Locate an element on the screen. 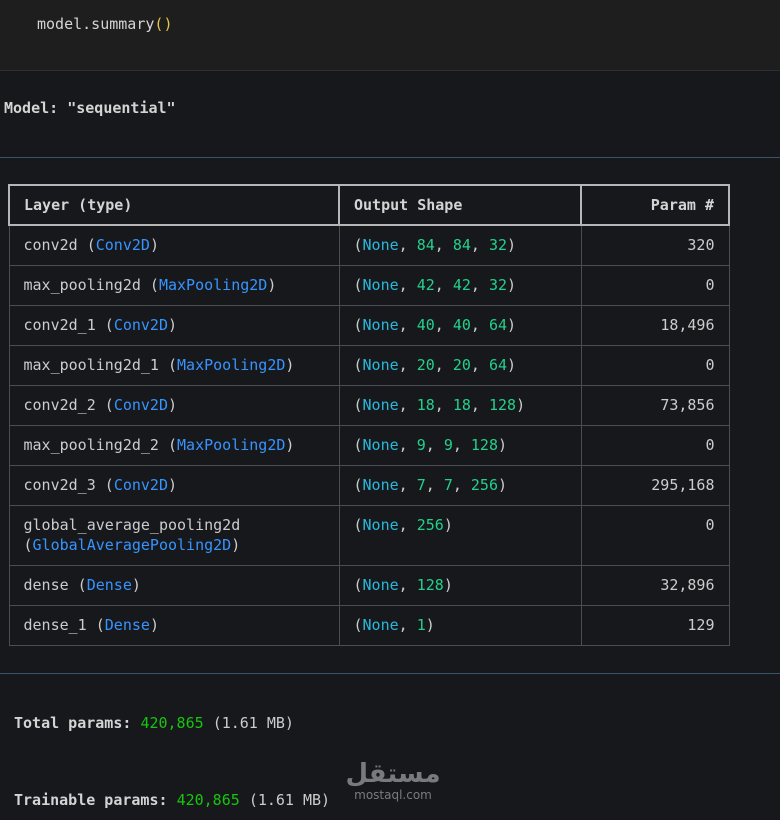  layer-name: conv2d_2 is located at coordinates (59, 405).